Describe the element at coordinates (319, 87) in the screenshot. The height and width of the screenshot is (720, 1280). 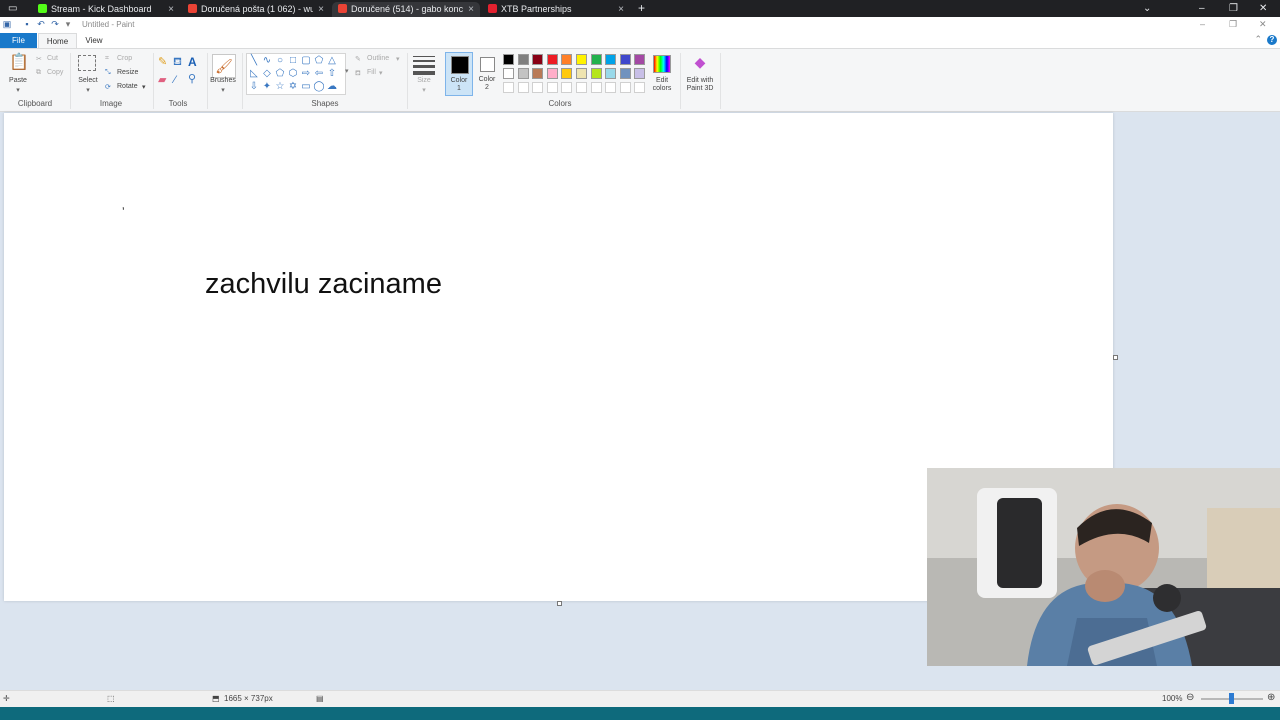
I see `oval-callout-shape-icon: ◯` at that location.